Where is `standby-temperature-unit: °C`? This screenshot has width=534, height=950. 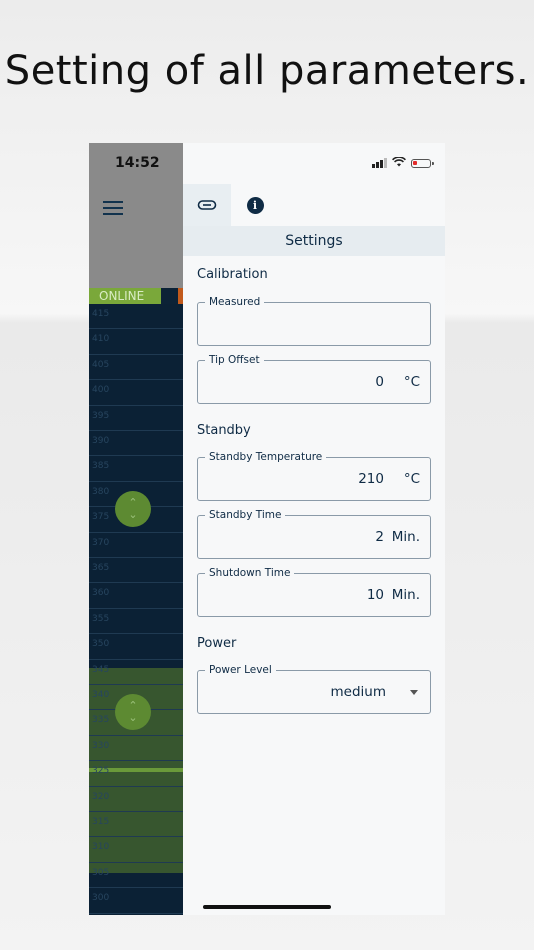 standby-temperature-unit: °C is located at coordinates (411, 479).